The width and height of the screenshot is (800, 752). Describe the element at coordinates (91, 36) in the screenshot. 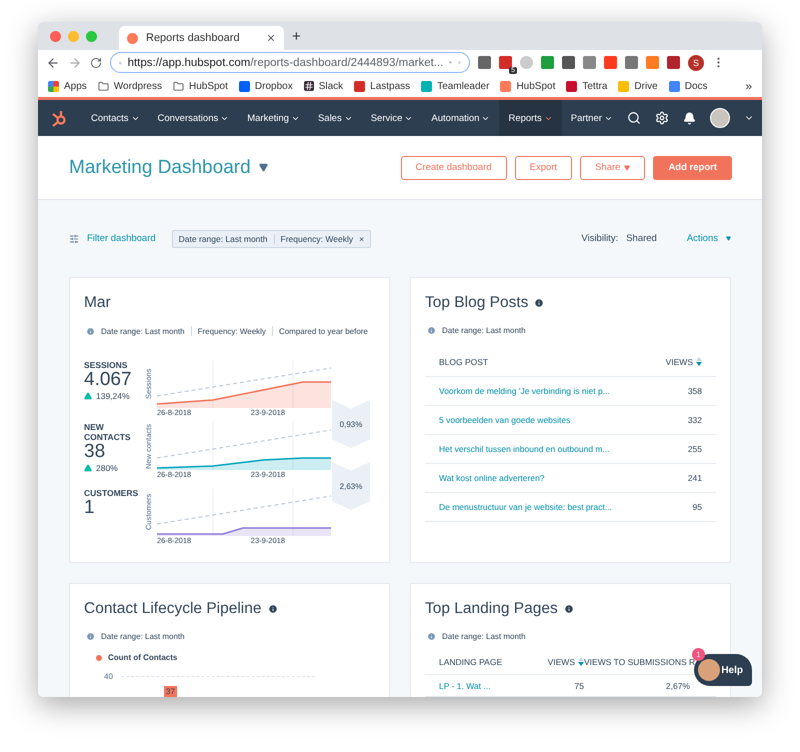

I see `maximize-window-icon` at that location.